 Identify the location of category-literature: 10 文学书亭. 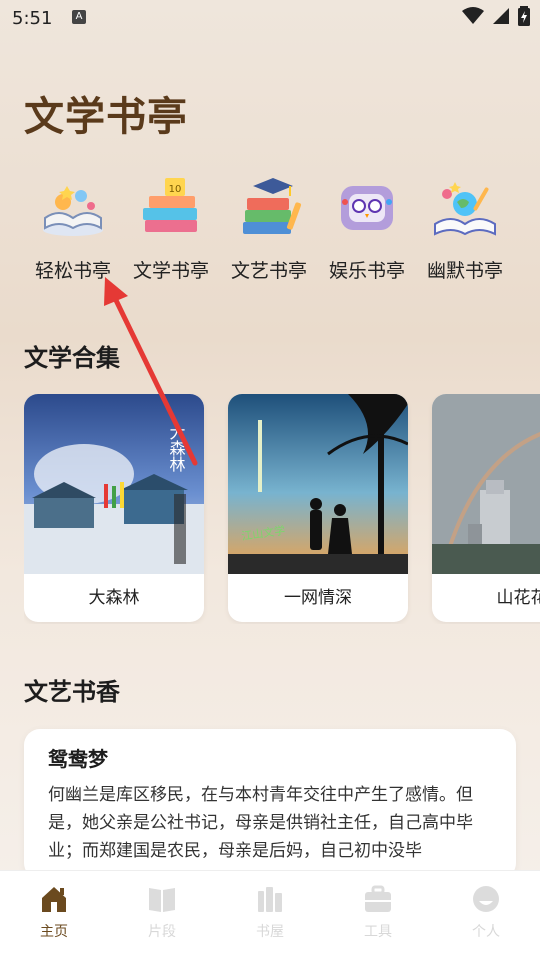
(171, 227).